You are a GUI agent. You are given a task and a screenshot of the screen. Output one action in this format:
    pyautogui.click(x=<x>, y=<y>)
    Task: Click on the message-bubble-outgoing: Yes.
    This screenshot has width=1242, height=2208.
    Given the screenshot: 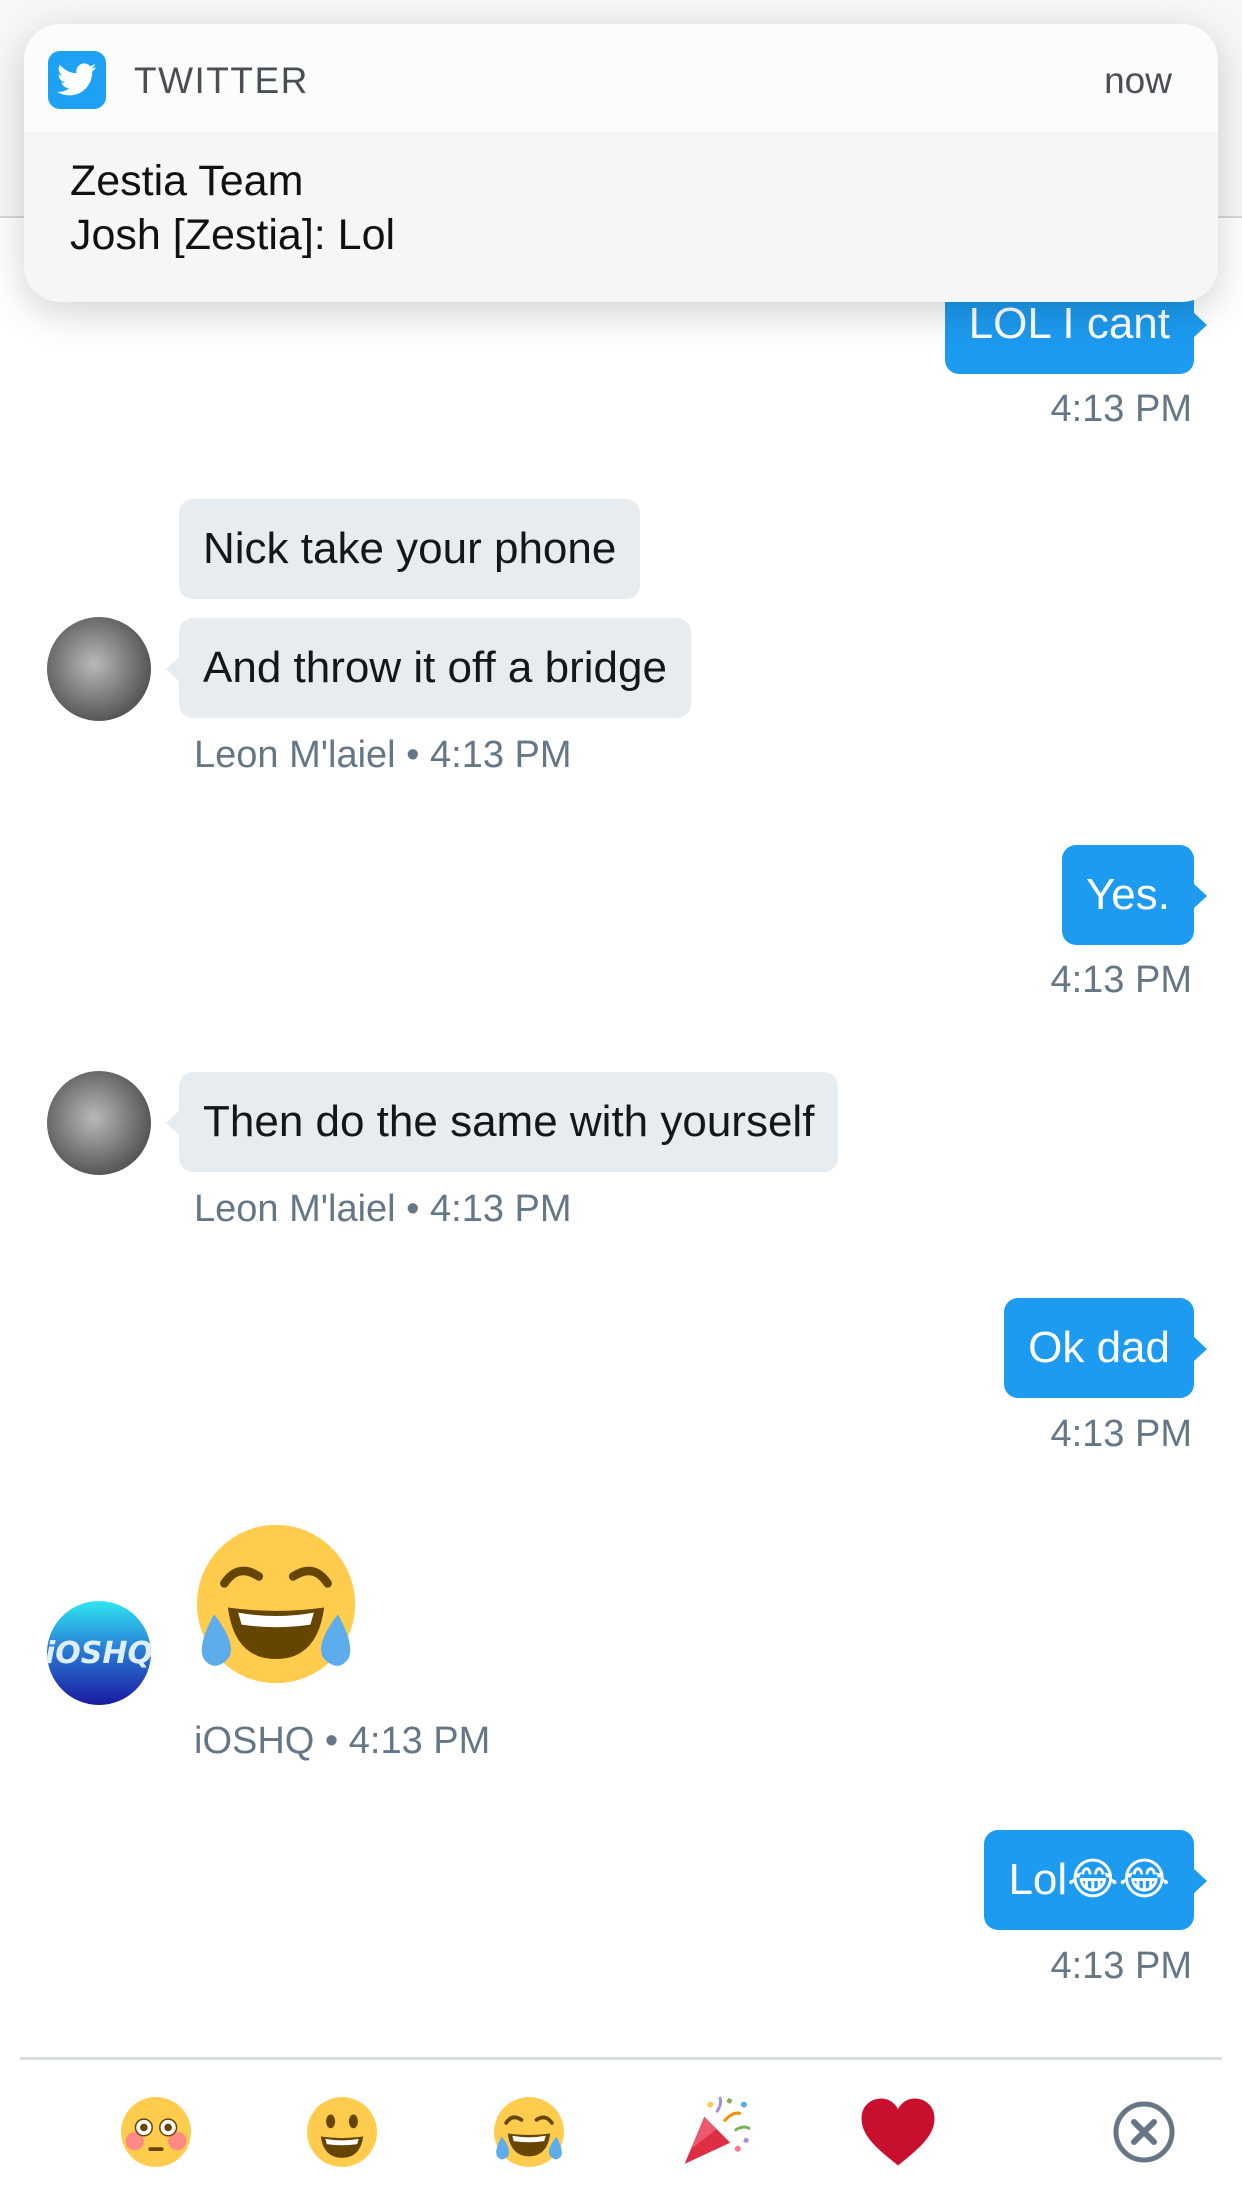 What is the action you would take?
    pyautogui.click(x=1134, y=895)
    